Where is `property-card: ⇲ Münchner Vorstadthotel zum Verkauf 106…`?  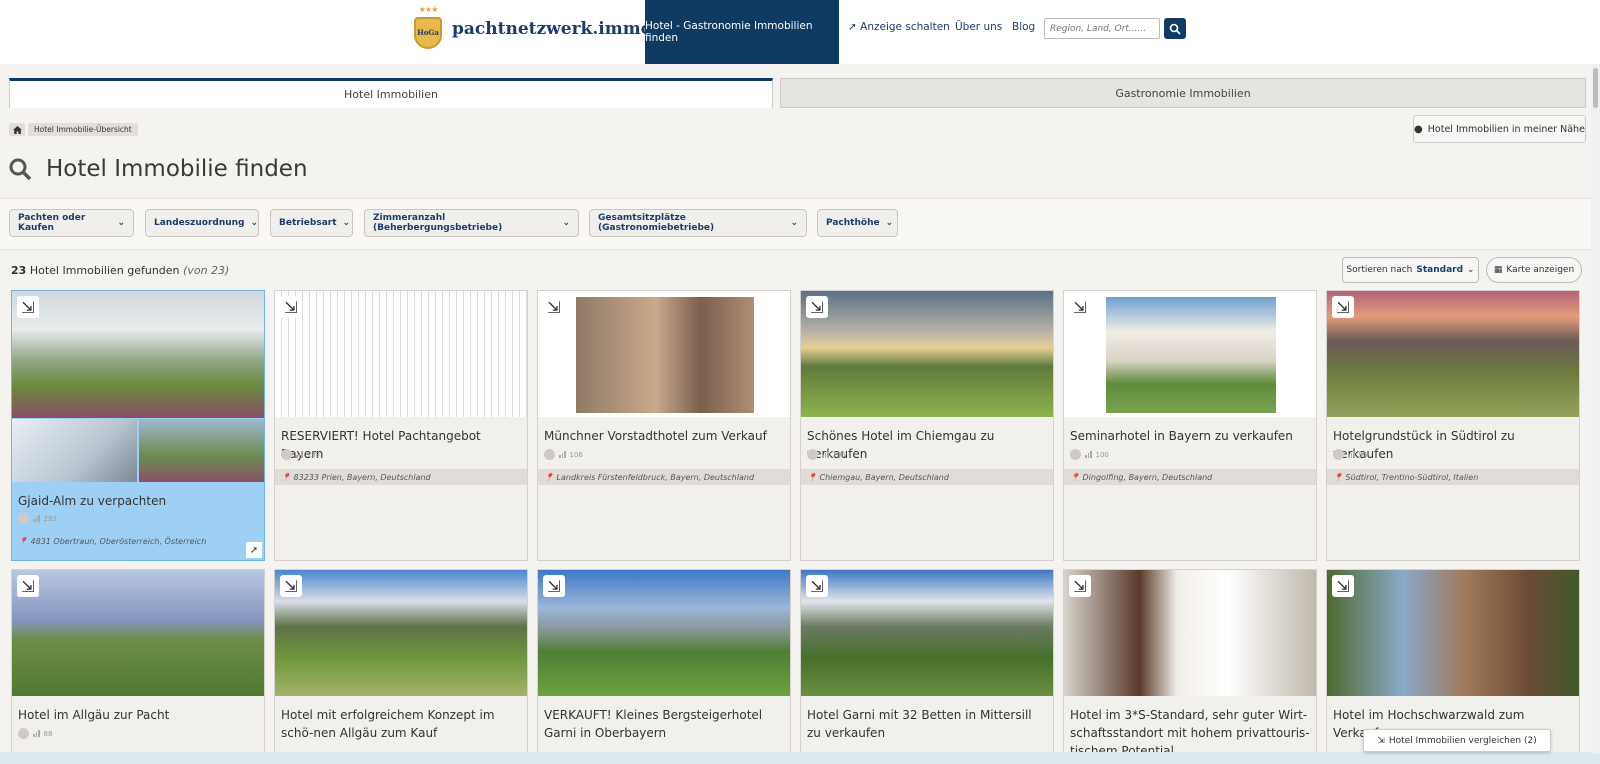
property-card: ⇲ Münchner Vorstadthotel zum Verkauf 106… is located at coordinates (664, 425).